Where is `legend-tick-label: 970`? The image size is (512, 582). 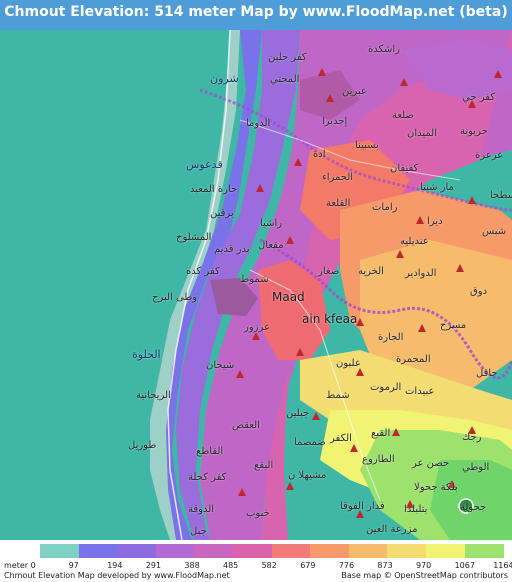 legend-tick-label: 970 is located at coordinates (424, 565).